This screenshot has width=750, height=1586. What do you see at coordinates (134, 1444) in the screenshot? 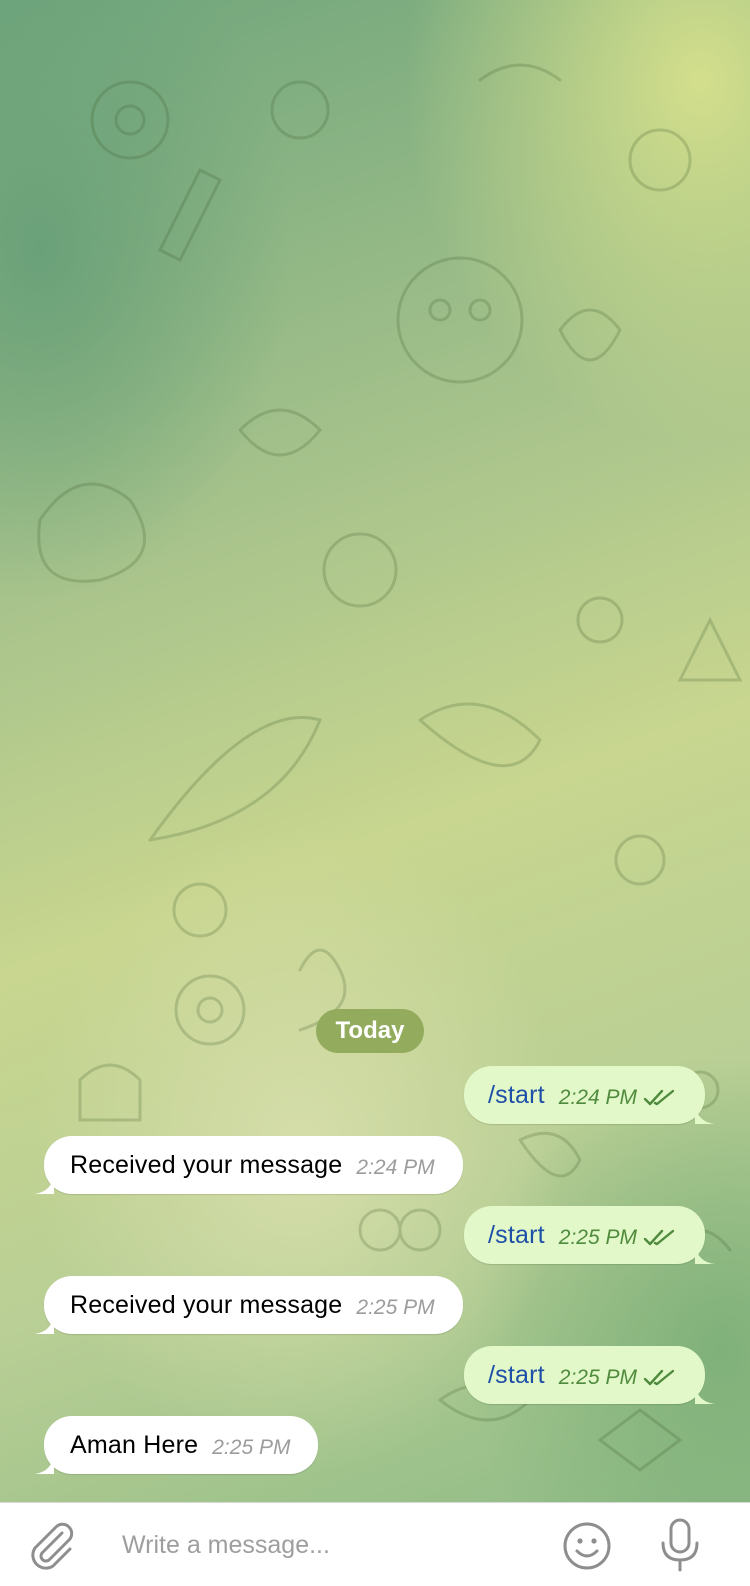
I see `message-text: Aman Here` at bounding box center [134, 1444].